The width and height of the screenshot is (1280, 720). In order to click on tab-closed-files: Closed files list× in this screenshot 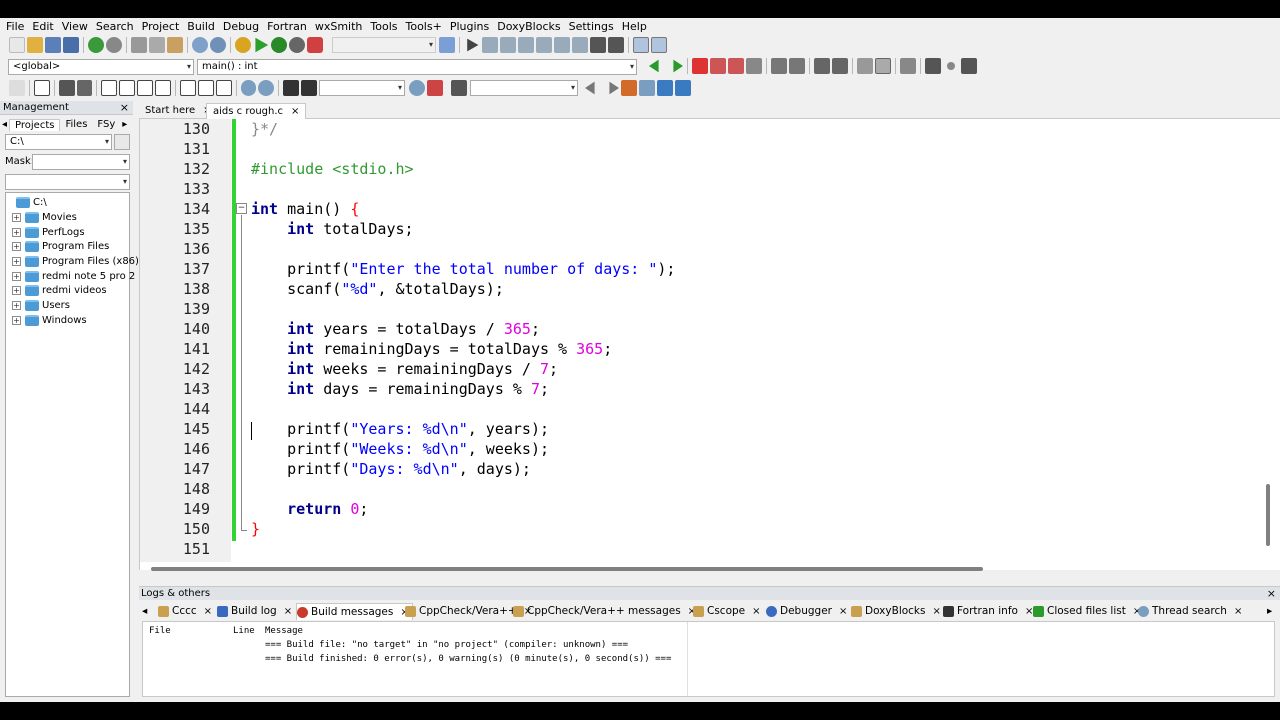, I will do `click(1087, 611)`.